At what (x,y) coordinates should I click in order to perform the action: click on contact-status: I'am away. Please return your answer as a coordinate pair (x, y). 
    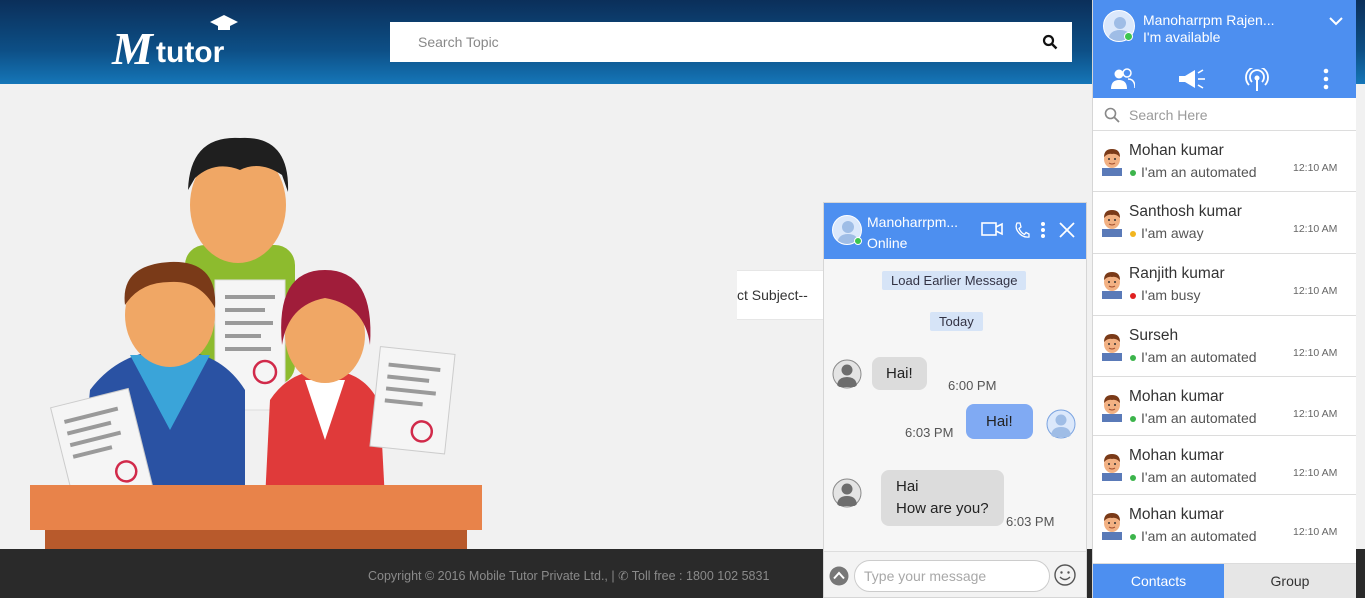
    Looking at the image, I should click on (1172, 233).